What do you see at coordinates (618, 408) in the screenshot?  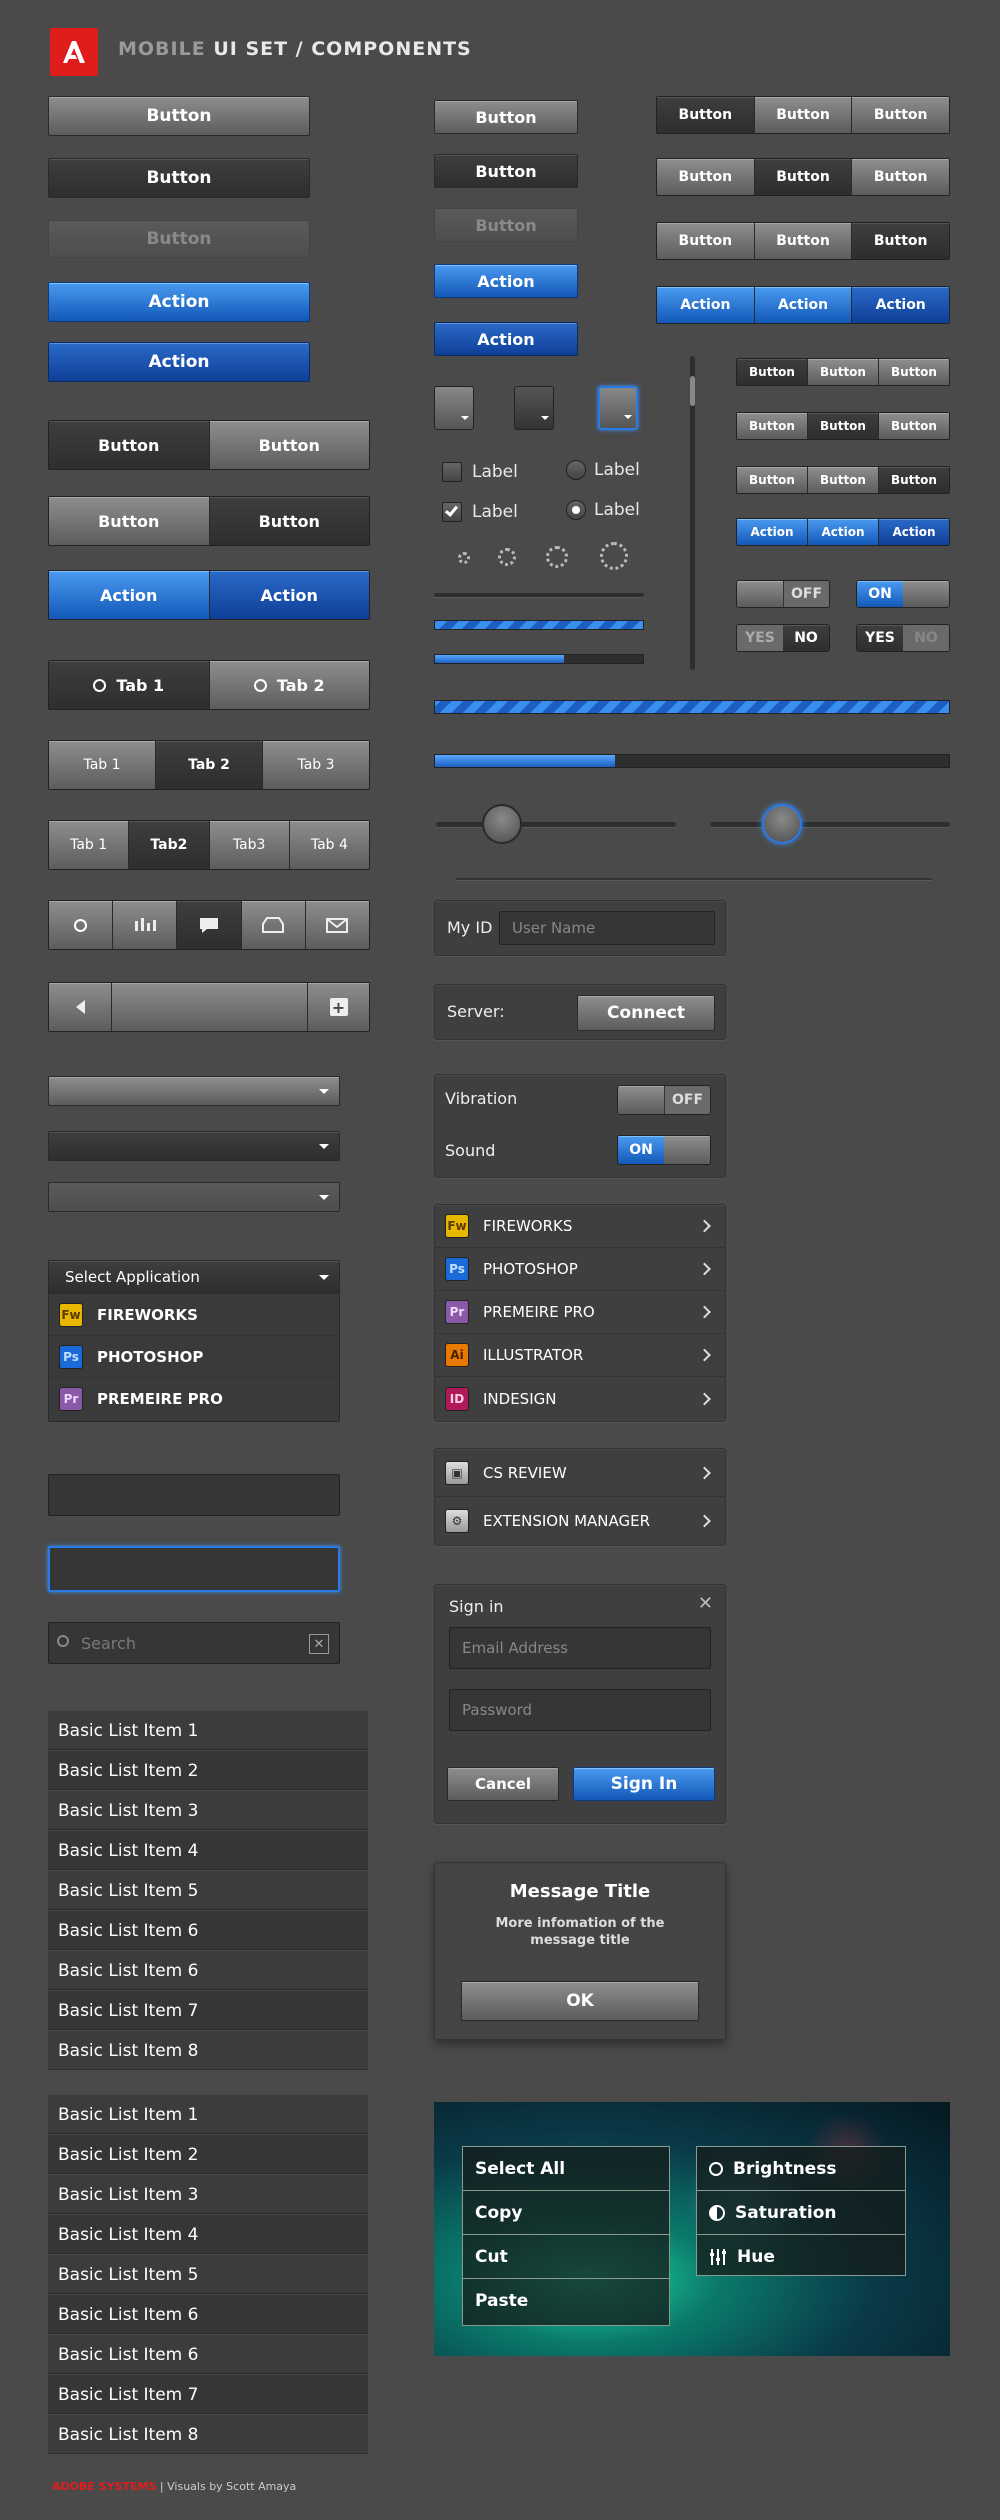 I see `dropdown-square-focused` at bounding box center [618, 408].